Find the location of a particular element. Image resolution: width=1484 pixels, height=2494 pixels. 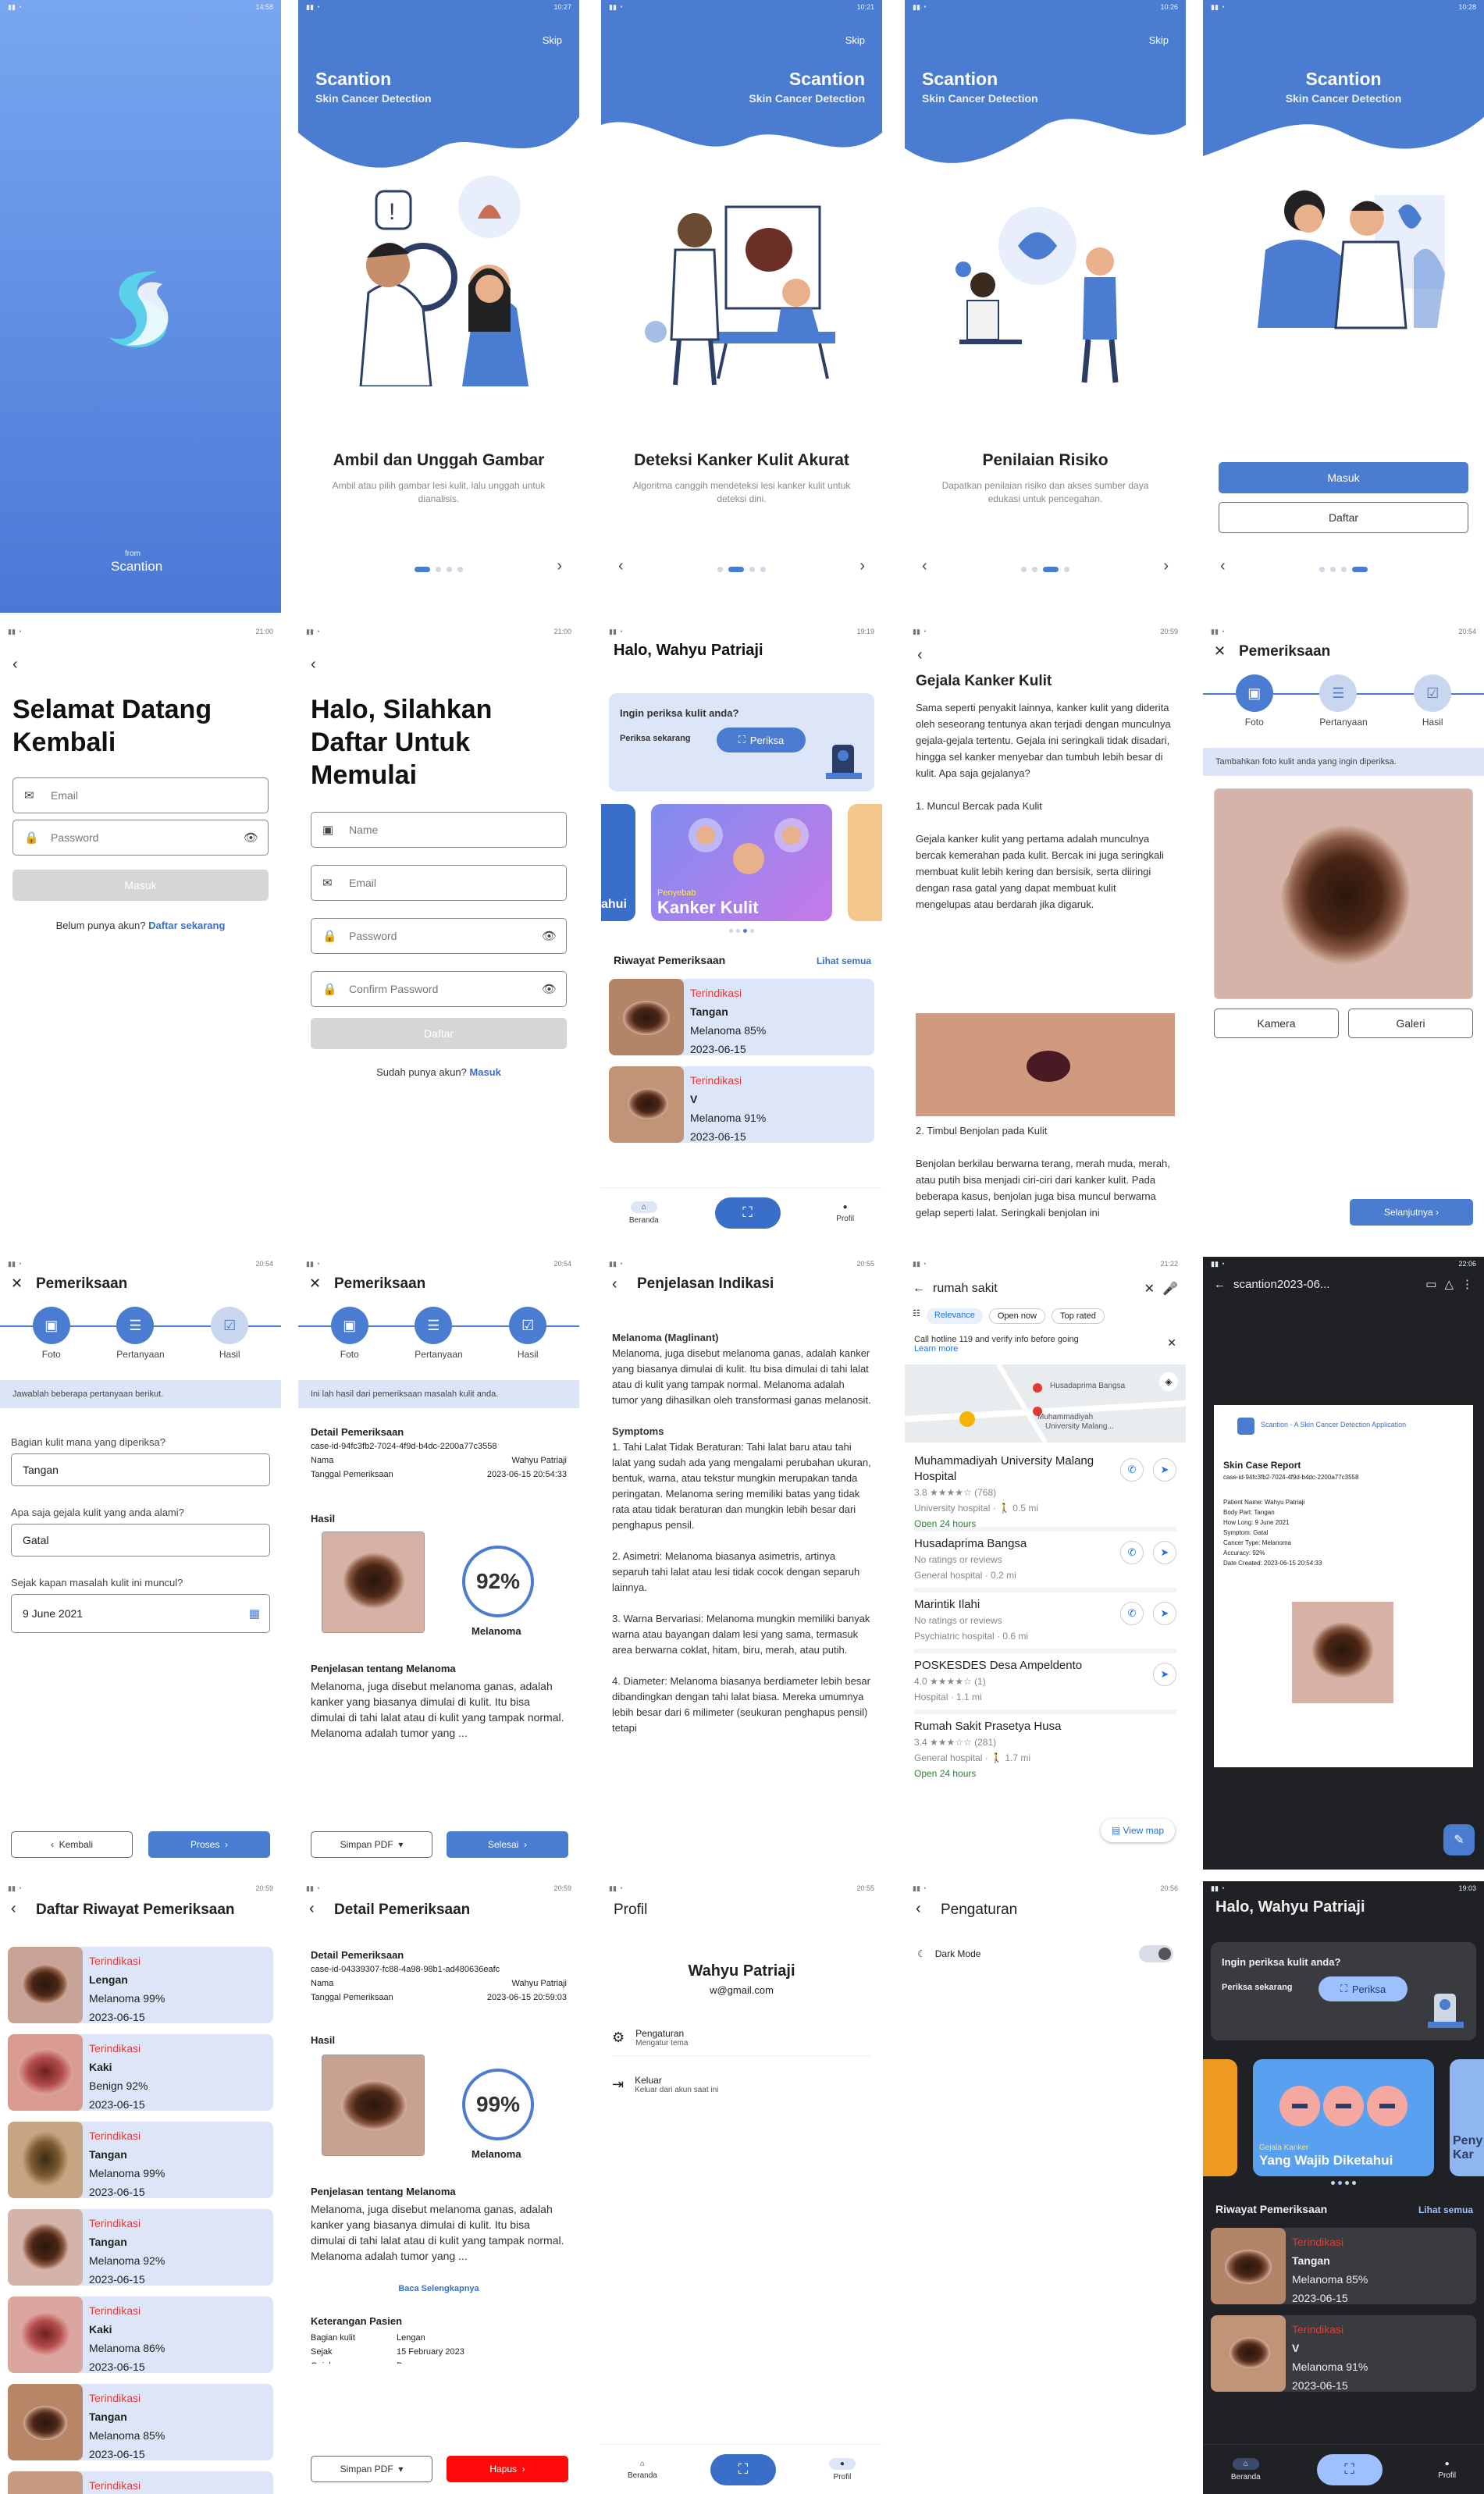

process-button: Proses › is located at coordinates (209, 1844).